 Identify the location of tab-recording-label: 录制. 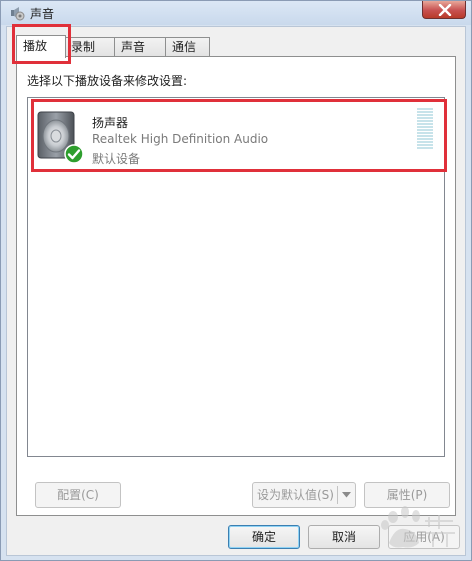
(83, 47).